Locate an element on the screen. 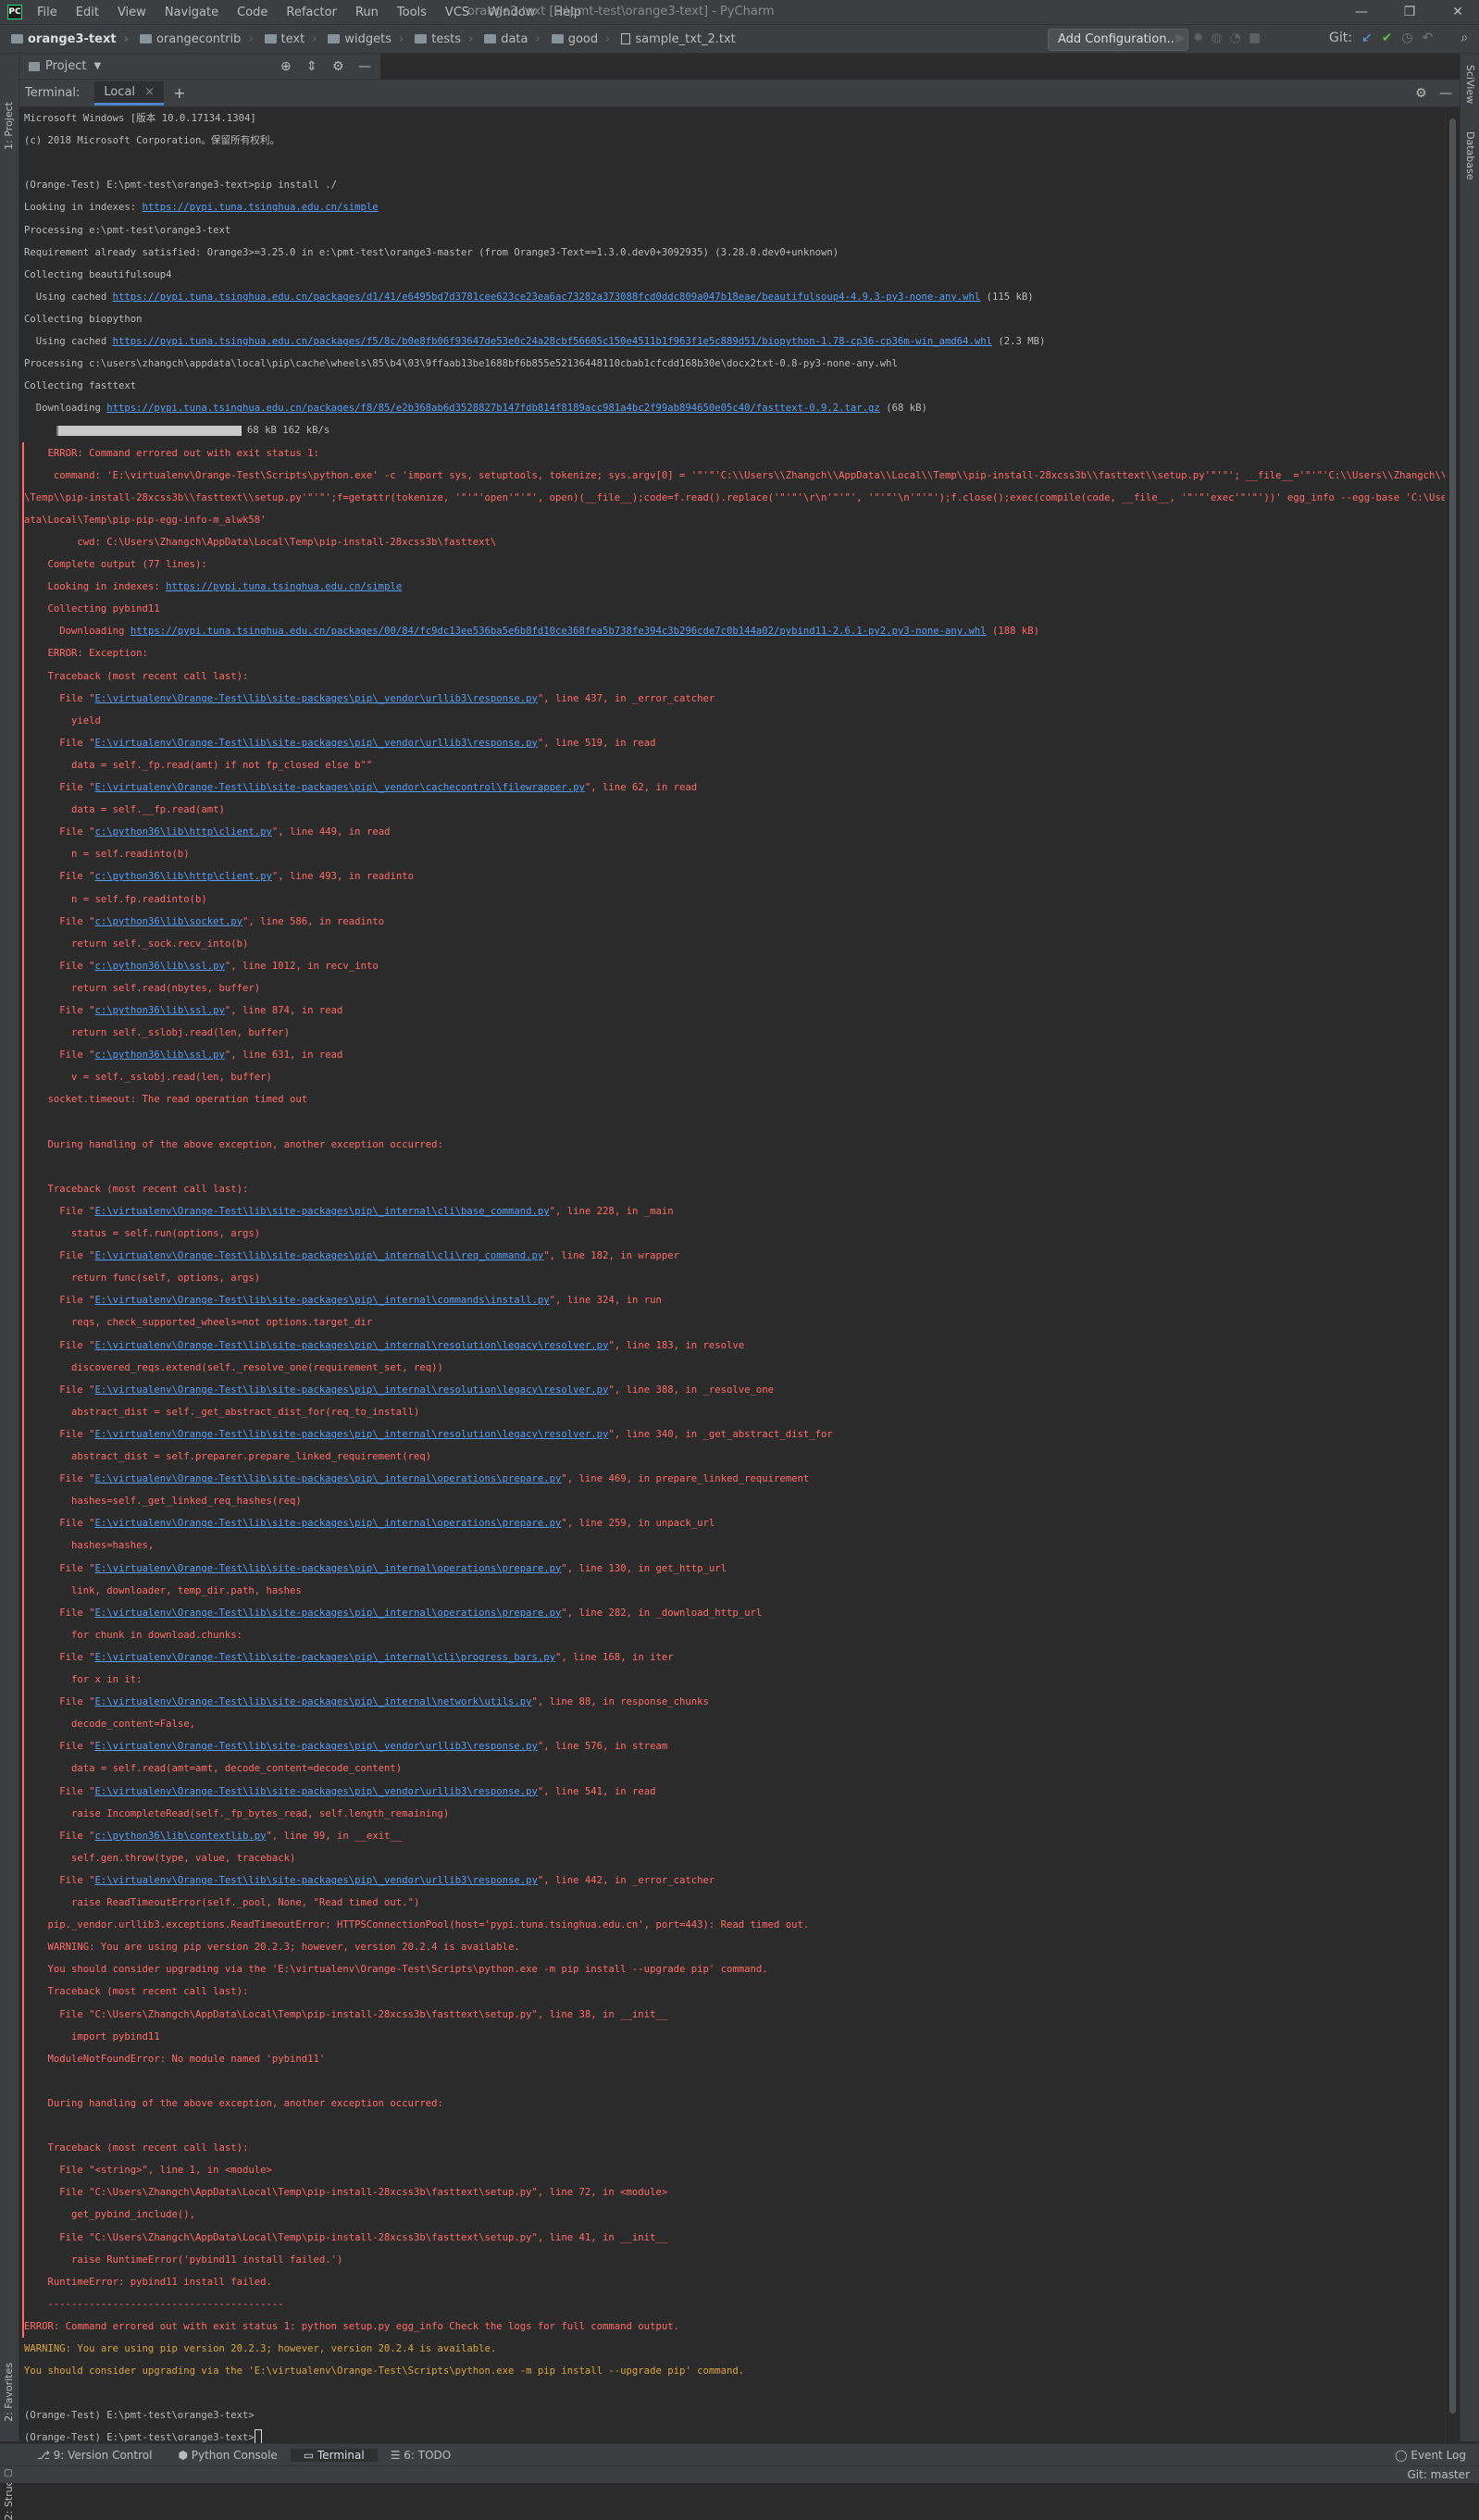 This screenshot has height=2520, width=1479. terminal-link: c:\python36\lib\contextlib.py is located at coordinates (181, 1836).